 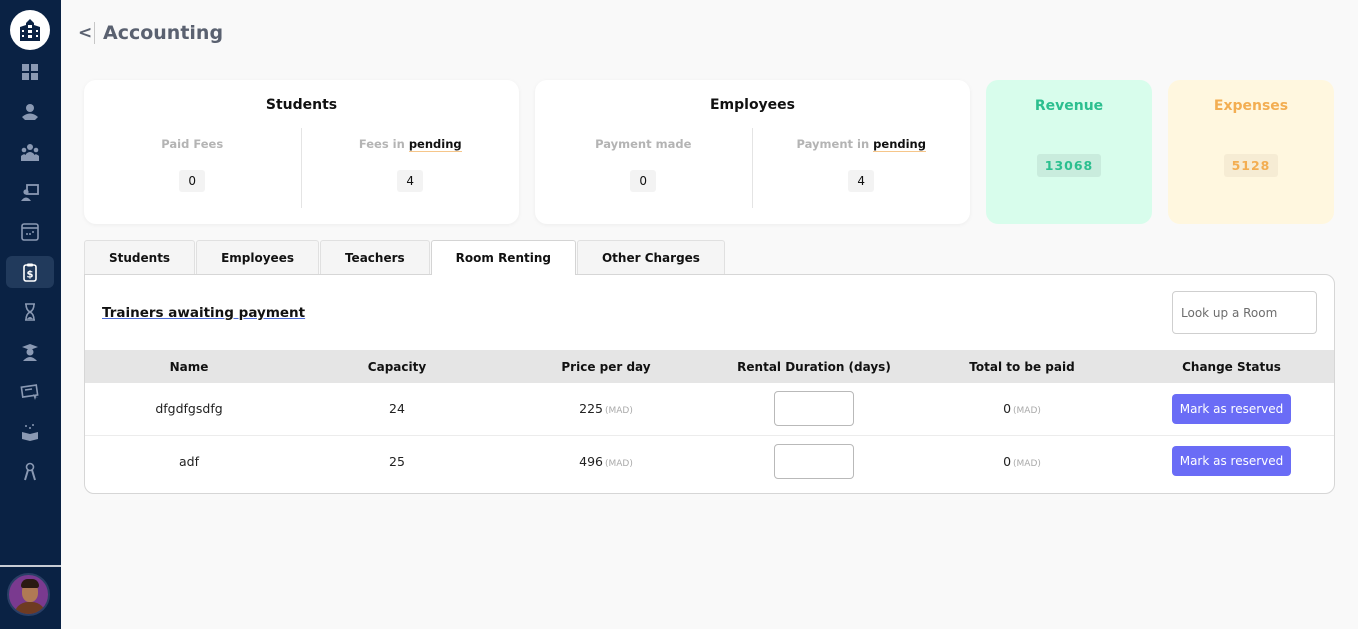 I want to click on room-search-input, so click(x=1244, y=312).